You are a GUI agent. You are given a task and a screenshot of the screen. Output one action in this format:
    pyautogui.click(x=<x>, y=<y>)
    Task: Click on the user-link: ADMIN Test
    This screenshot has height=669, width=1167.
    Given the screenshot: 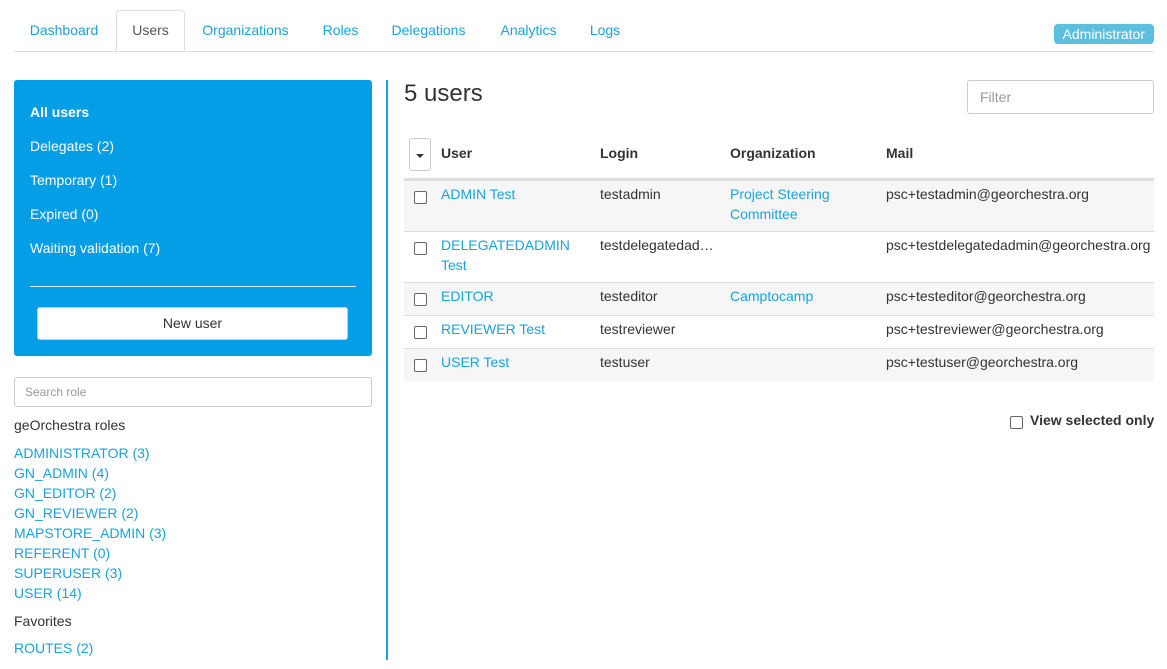 What is the action you would take?
    pyautogui.click(x=513, y=194)
    